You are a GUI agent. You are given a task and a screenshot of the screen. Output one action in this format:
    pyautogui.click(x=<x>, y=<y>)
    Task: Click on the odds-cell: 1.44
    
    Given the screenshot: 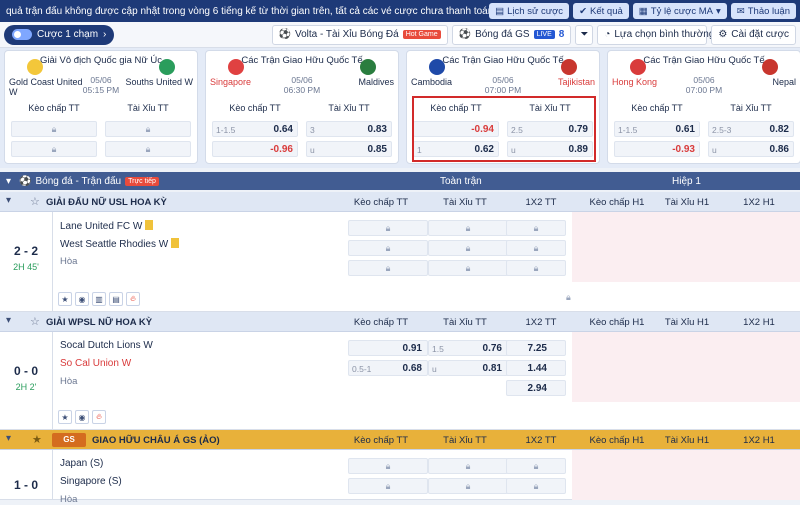 What is the action you would take?
    pyautogui.click(x=536, y=368)
    